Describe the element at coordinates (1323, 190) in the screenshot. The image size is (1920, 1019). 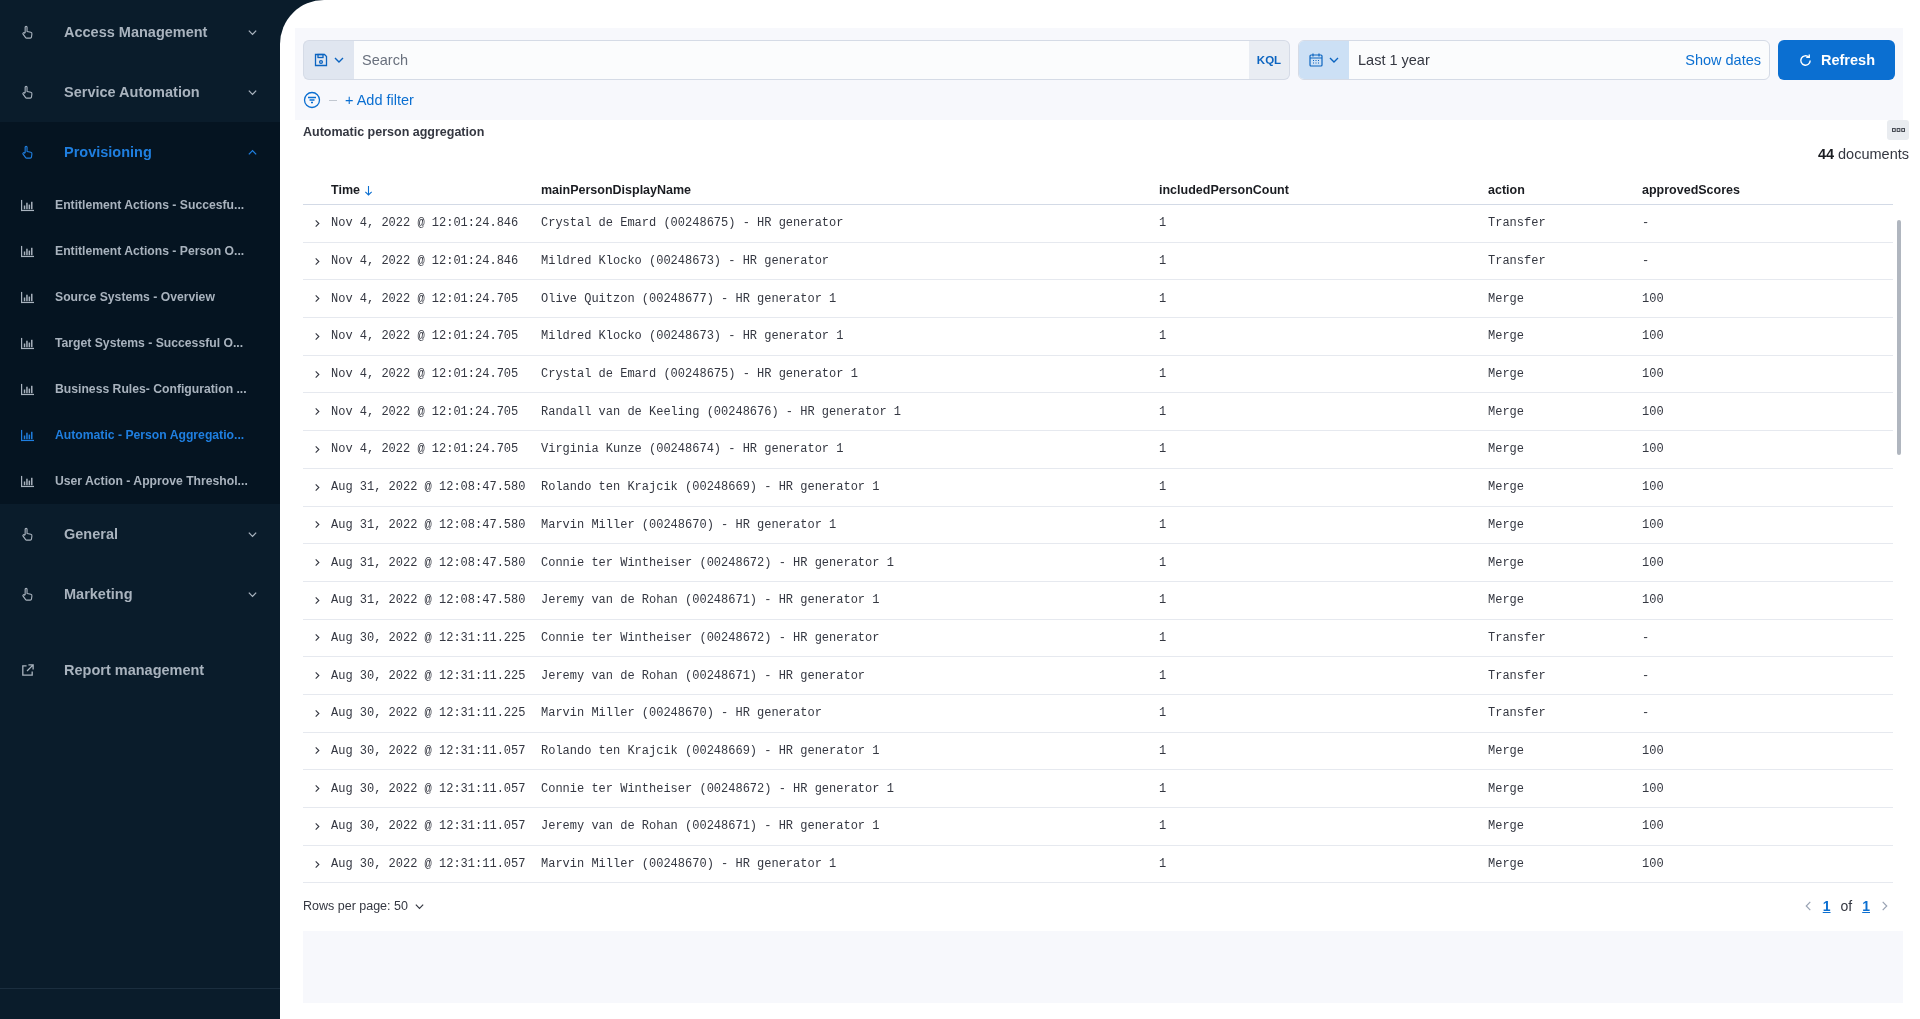
I see `column-header: includedPersonCount` at that location.